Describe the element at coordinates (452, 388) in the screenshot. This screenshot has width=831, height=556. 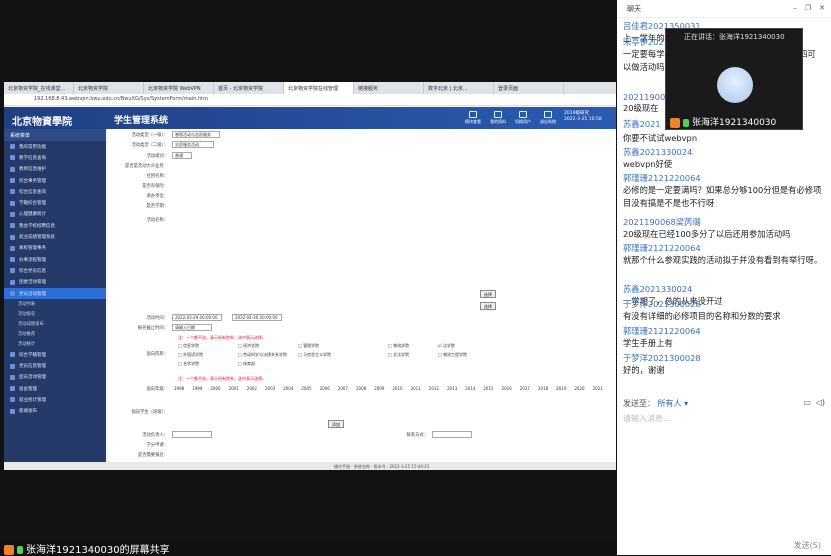
I see `year-option: 2013` at that location.